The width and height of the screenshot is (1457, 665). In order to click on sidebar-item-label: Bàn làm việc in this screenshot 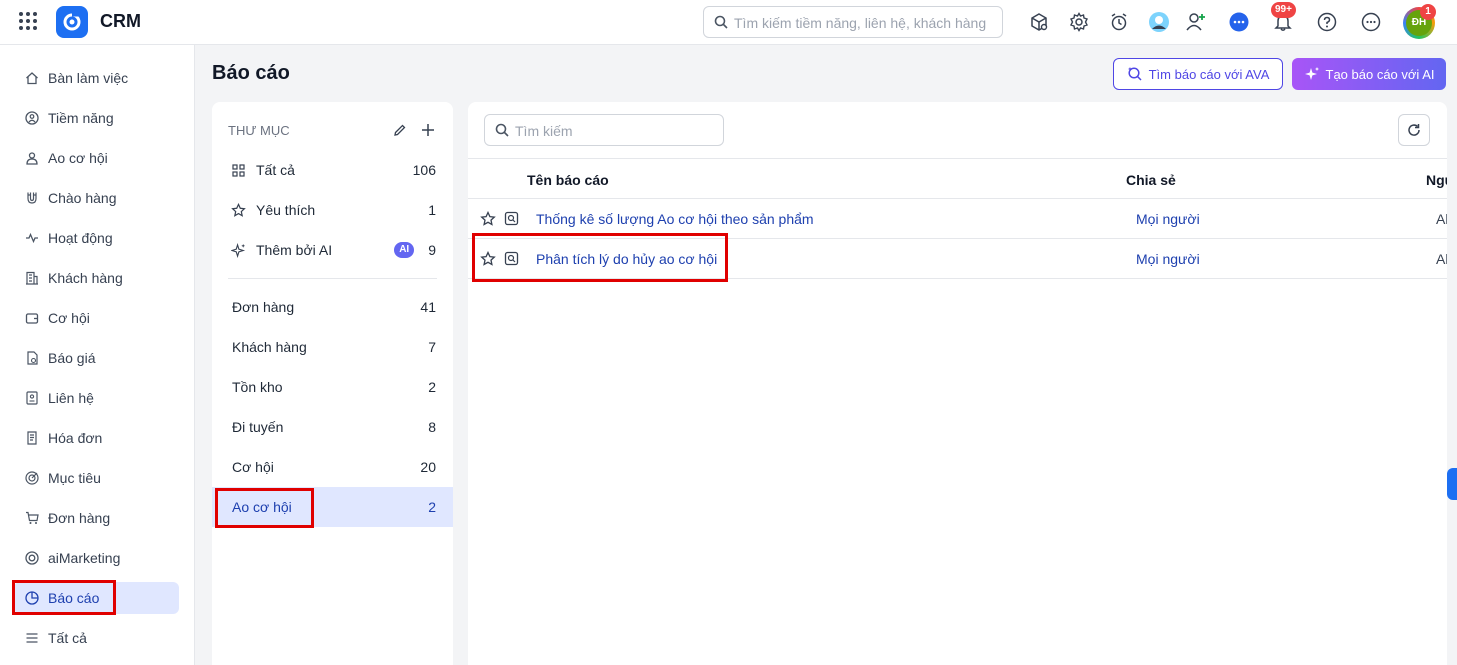, I will do `click(88, 78)`.